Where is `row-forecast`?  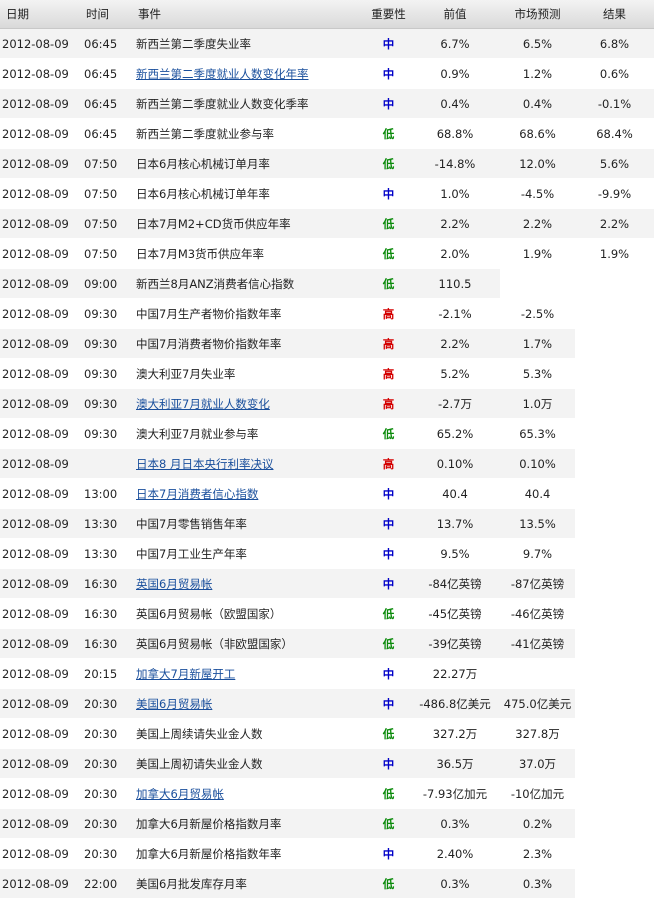 row-forecast is located at coordinates (537, 673).